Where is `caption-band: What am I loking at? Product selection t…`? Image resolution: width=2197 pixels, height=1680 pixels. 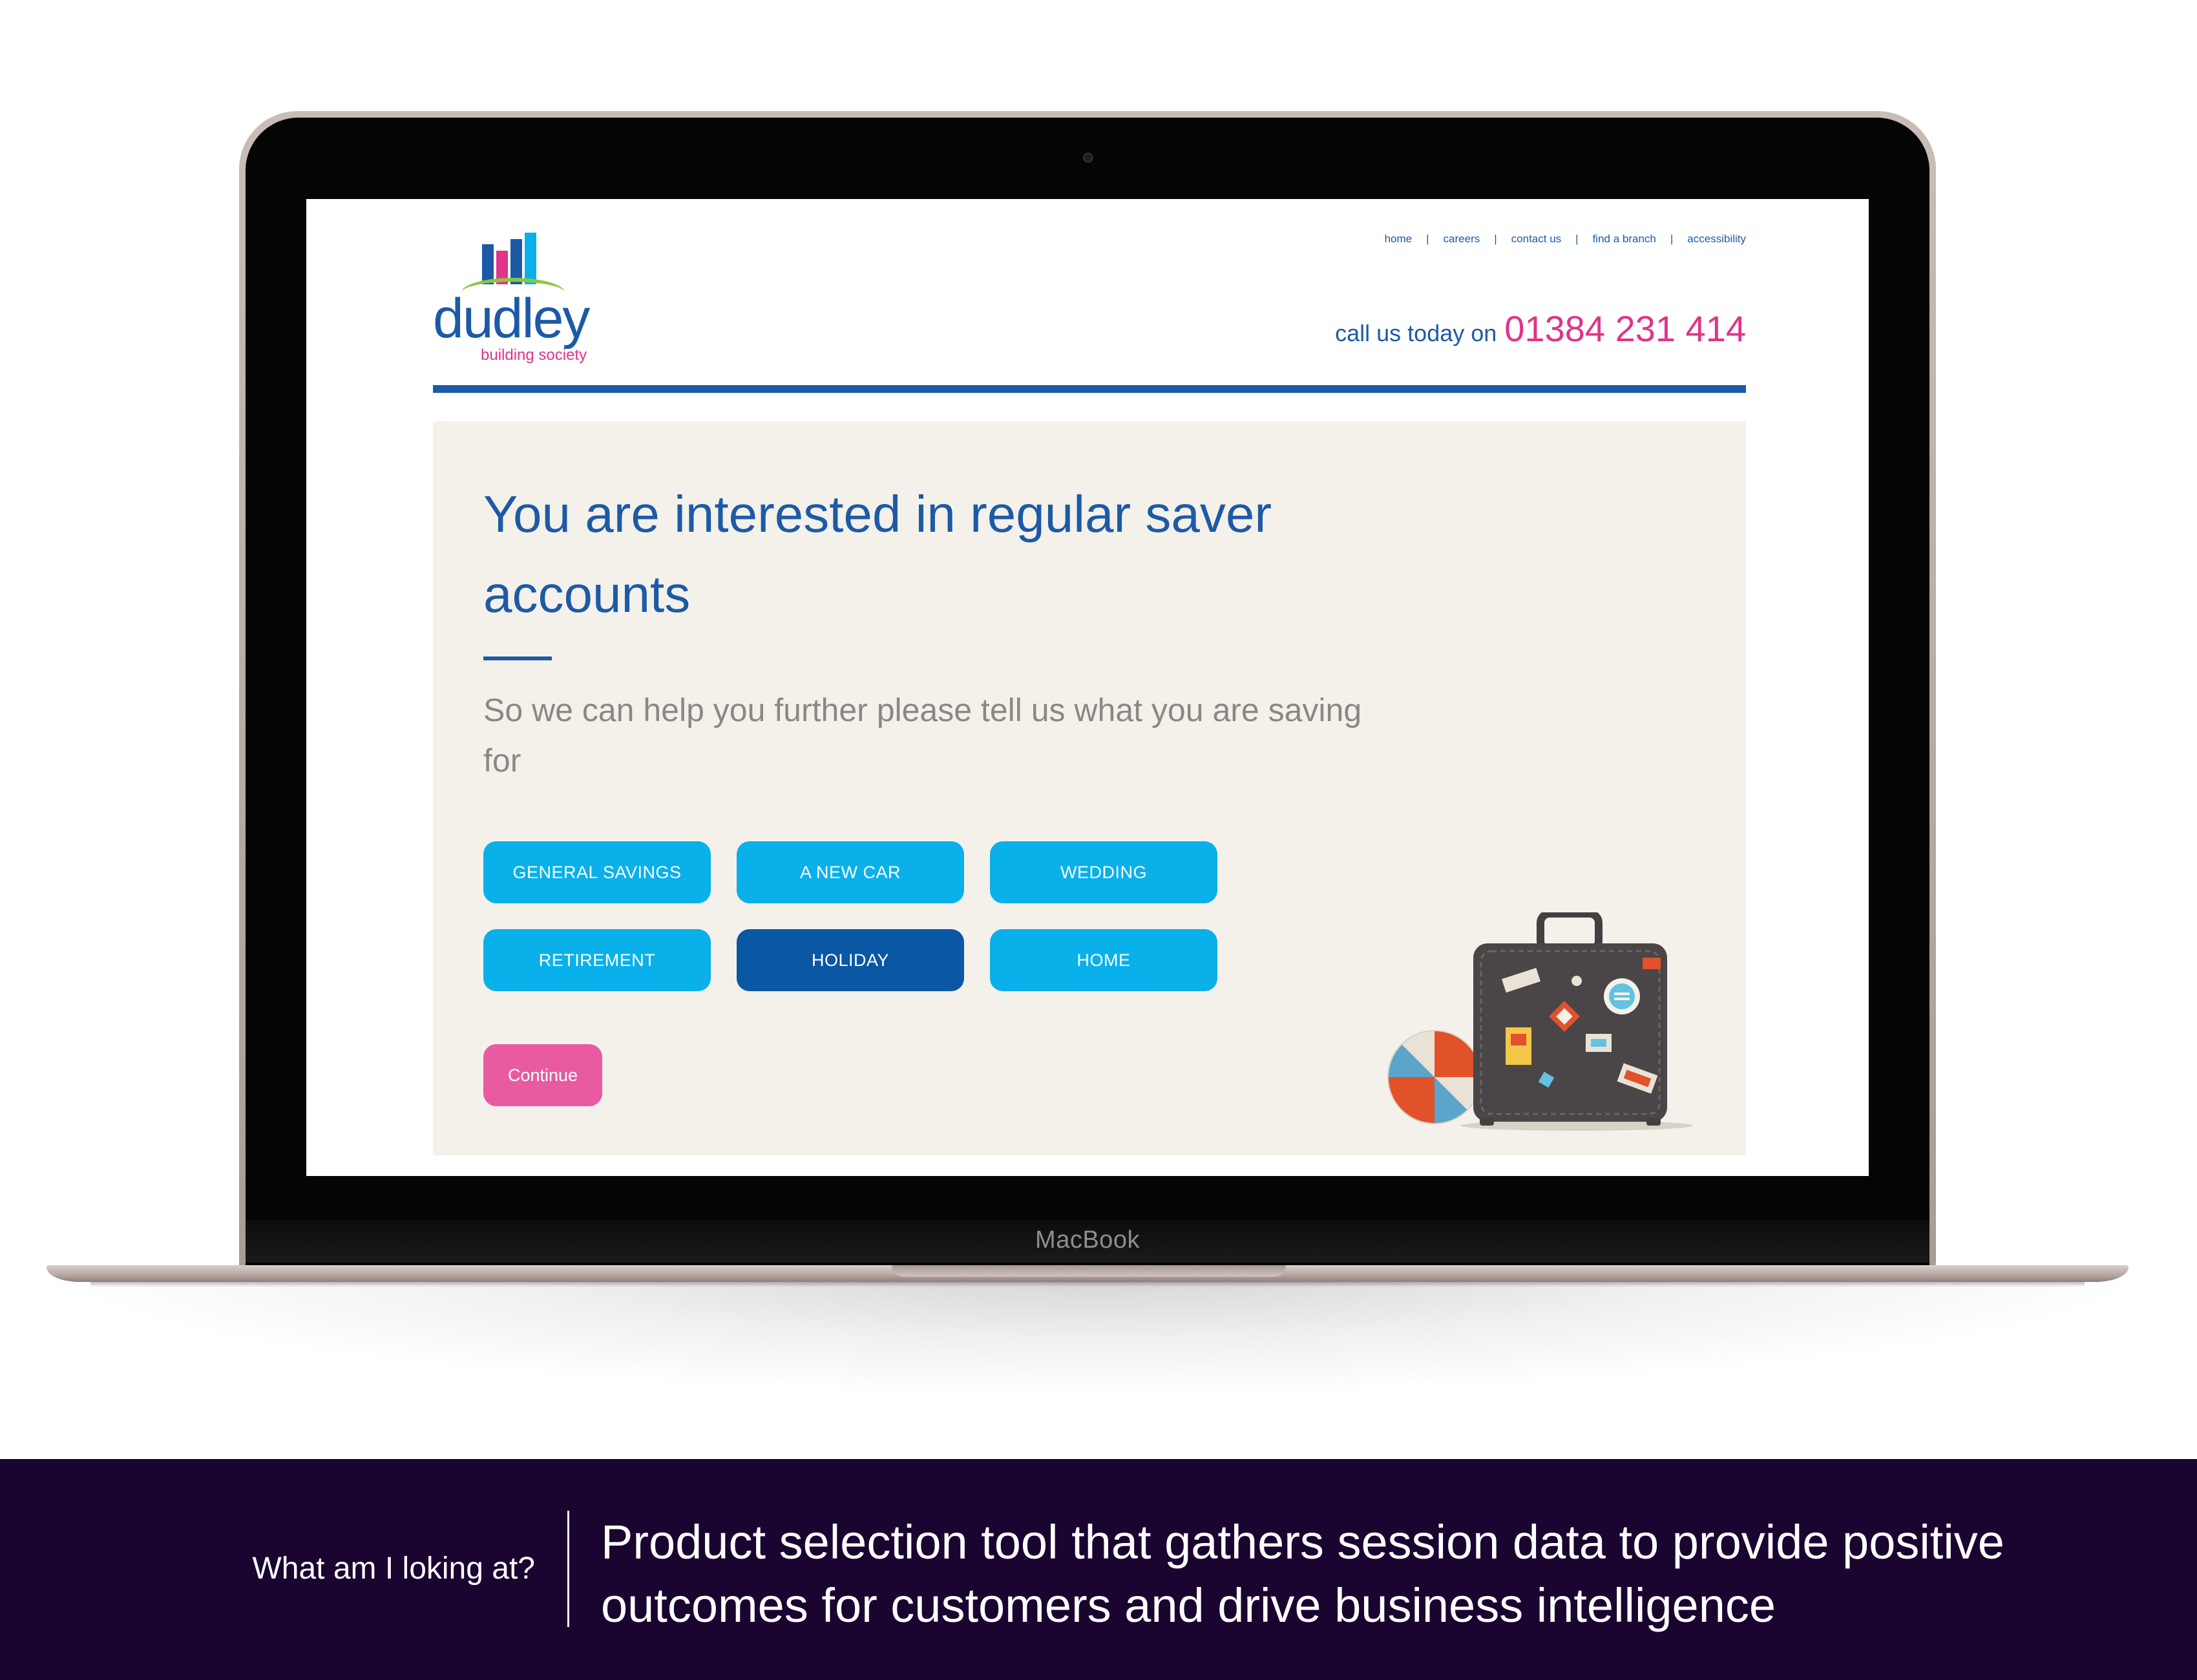 caption-band: What am I loking at? Product selection t… is located at coordinates (1098, 1570).